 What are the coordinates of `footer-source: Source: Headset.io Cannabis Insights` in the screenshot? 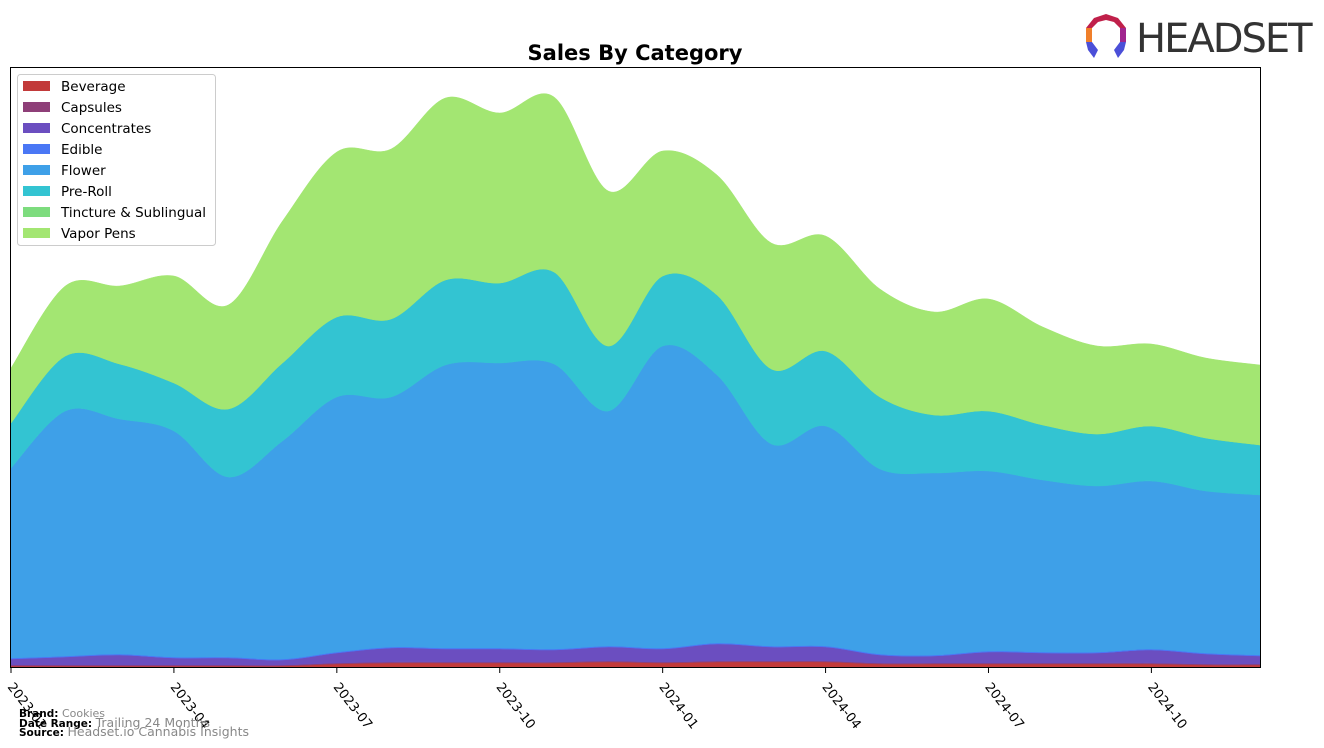 It's located at (134, 731).